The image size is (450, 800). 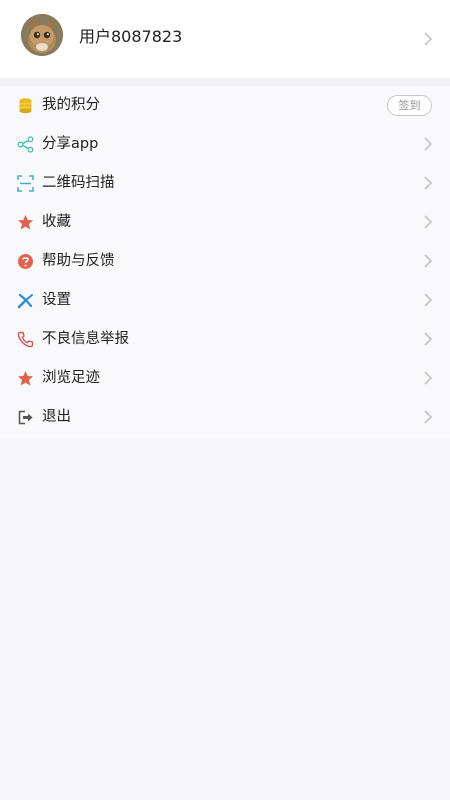 What do you see at coordinates (25, 417) in the screenshot?
I see `logout-icon` at bounding box center [25, 417].